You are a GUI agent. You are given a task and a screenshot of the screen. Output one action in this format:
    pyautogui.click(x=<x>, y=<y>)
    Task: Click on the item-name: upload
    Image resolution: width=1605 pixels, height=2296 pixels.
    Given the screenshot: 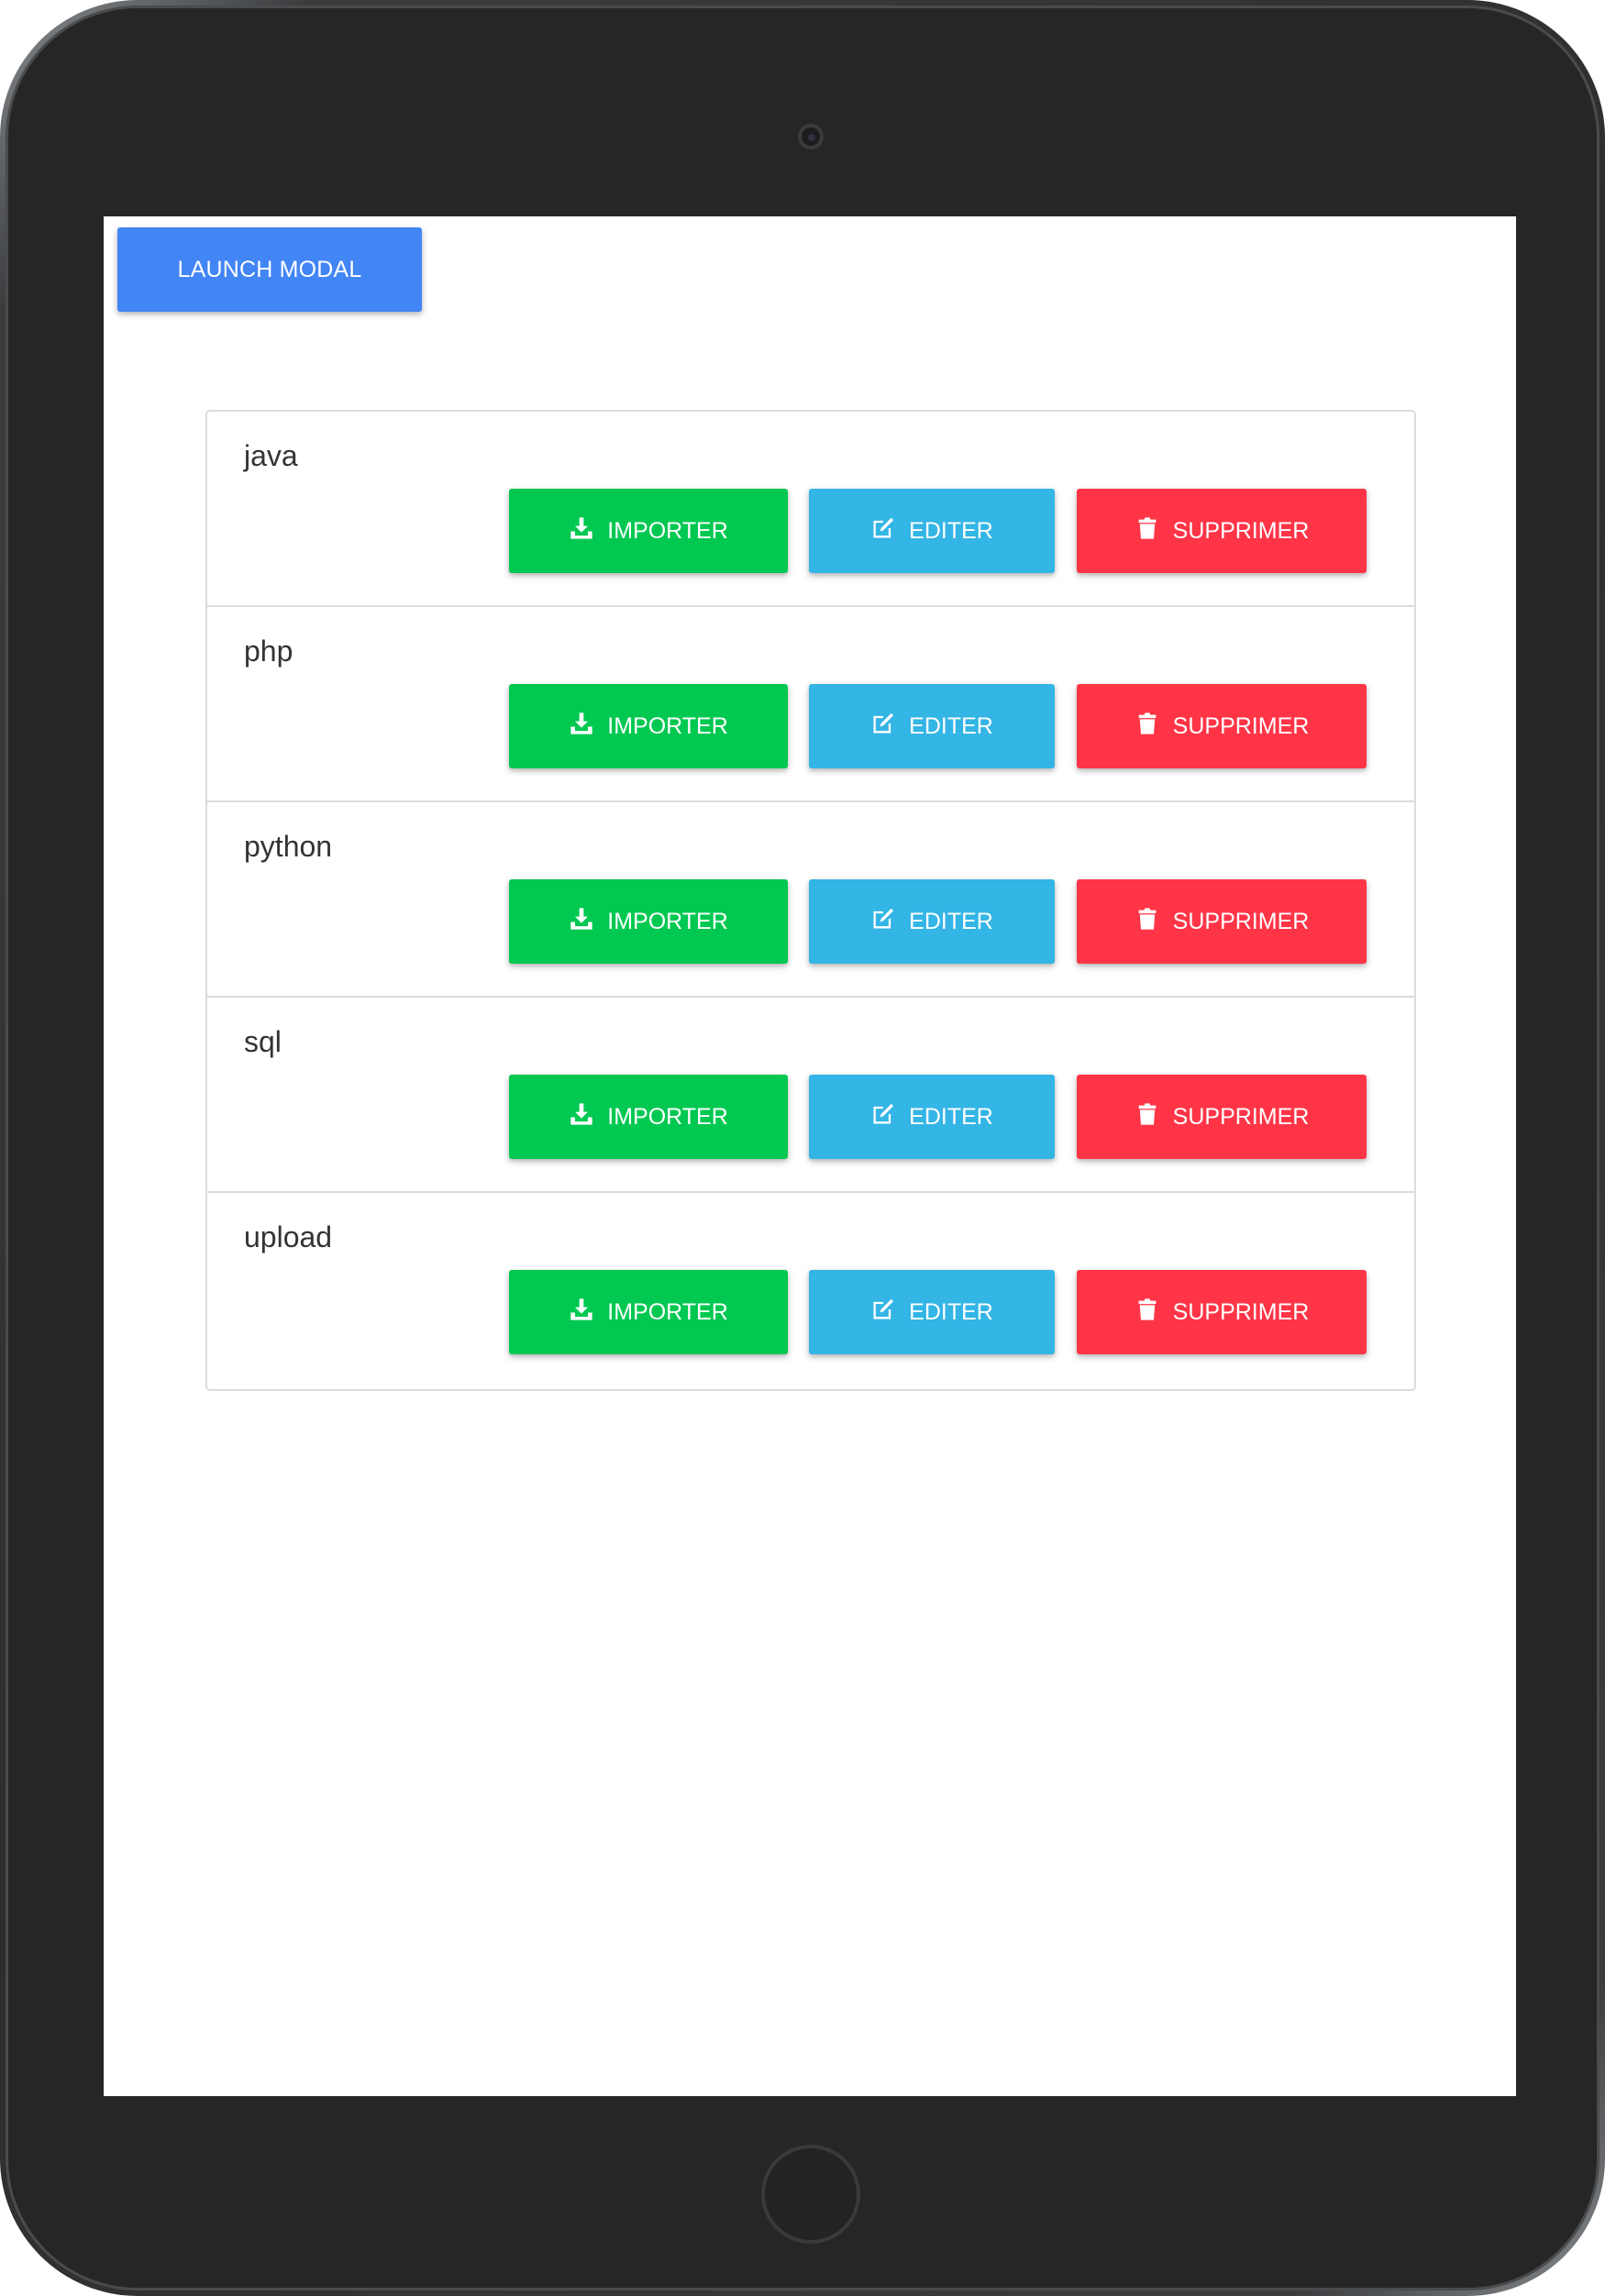 What is the action you would take?
    pyautogui.click(x=288, y=1236)
    